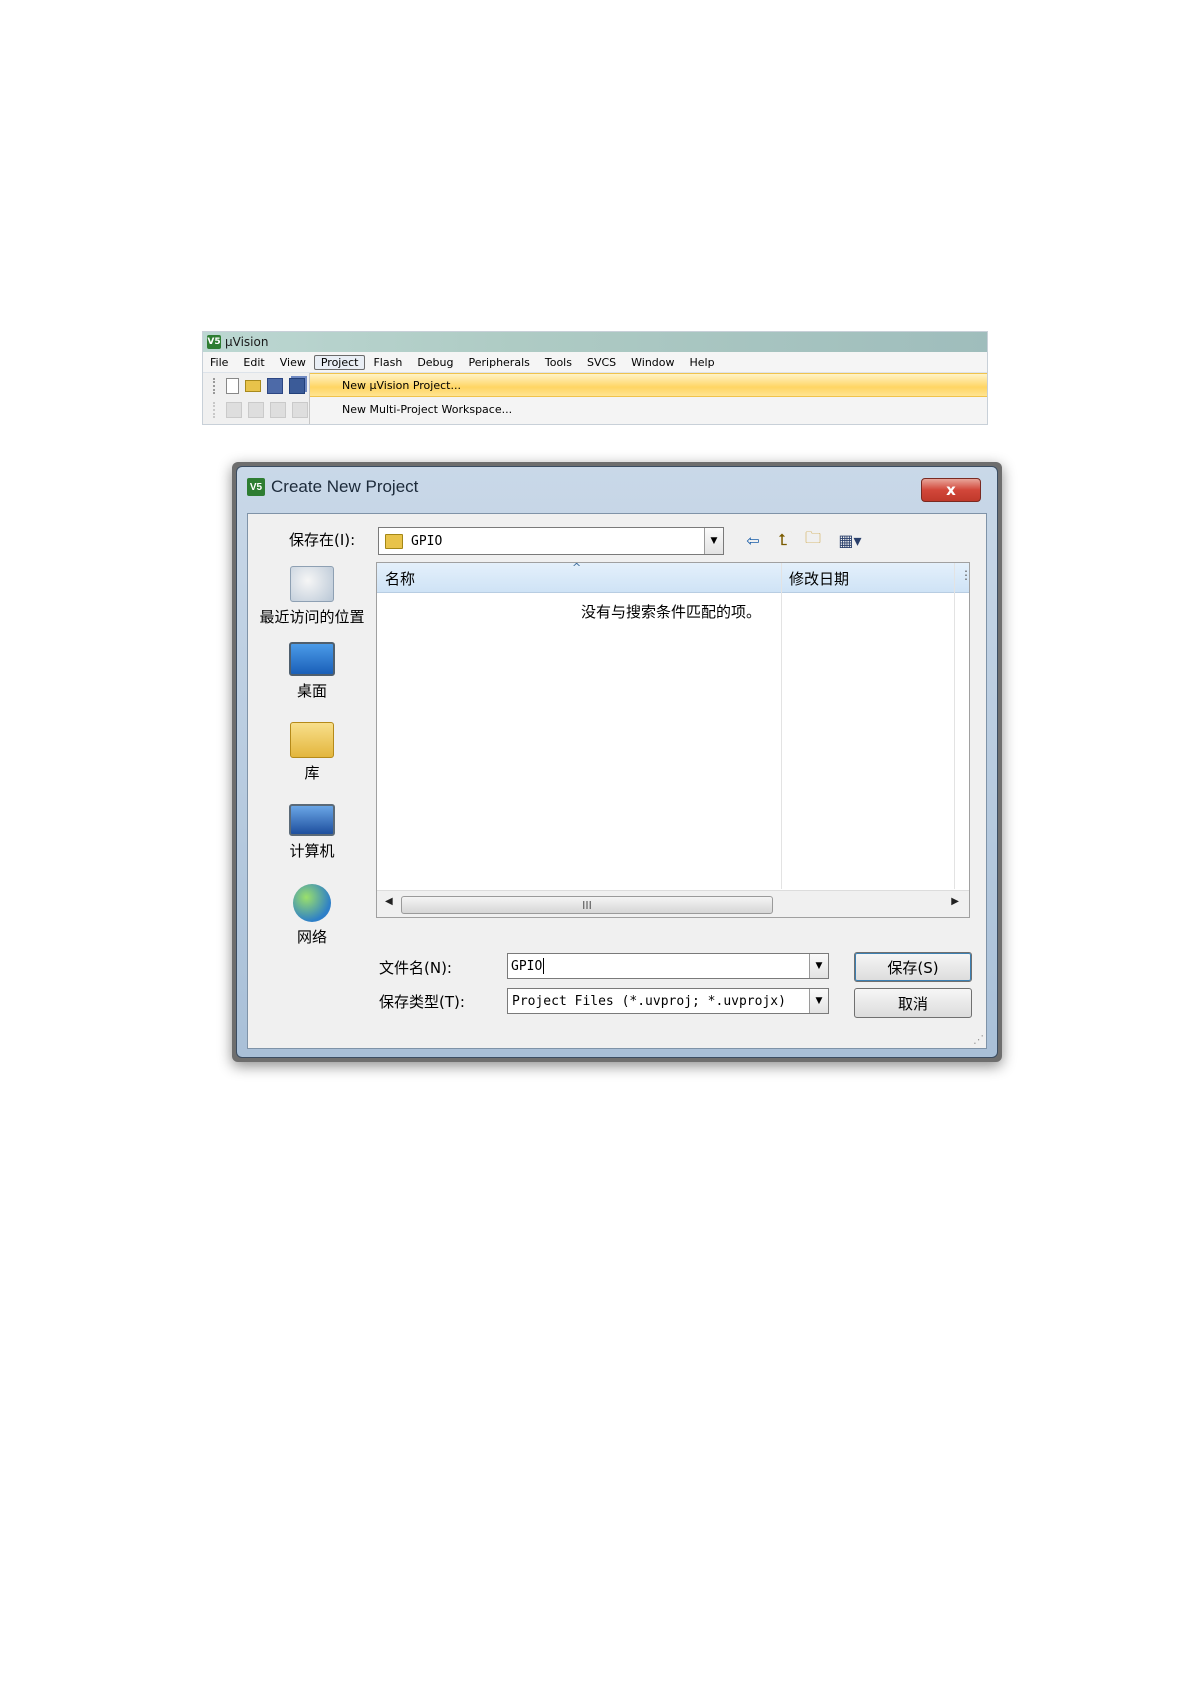  What do you see at coordinates (671, 612) in the screenshot?
I see `empty-list-message: 没有与搜索条件匹配的项。` at bounding box center [671, 612].